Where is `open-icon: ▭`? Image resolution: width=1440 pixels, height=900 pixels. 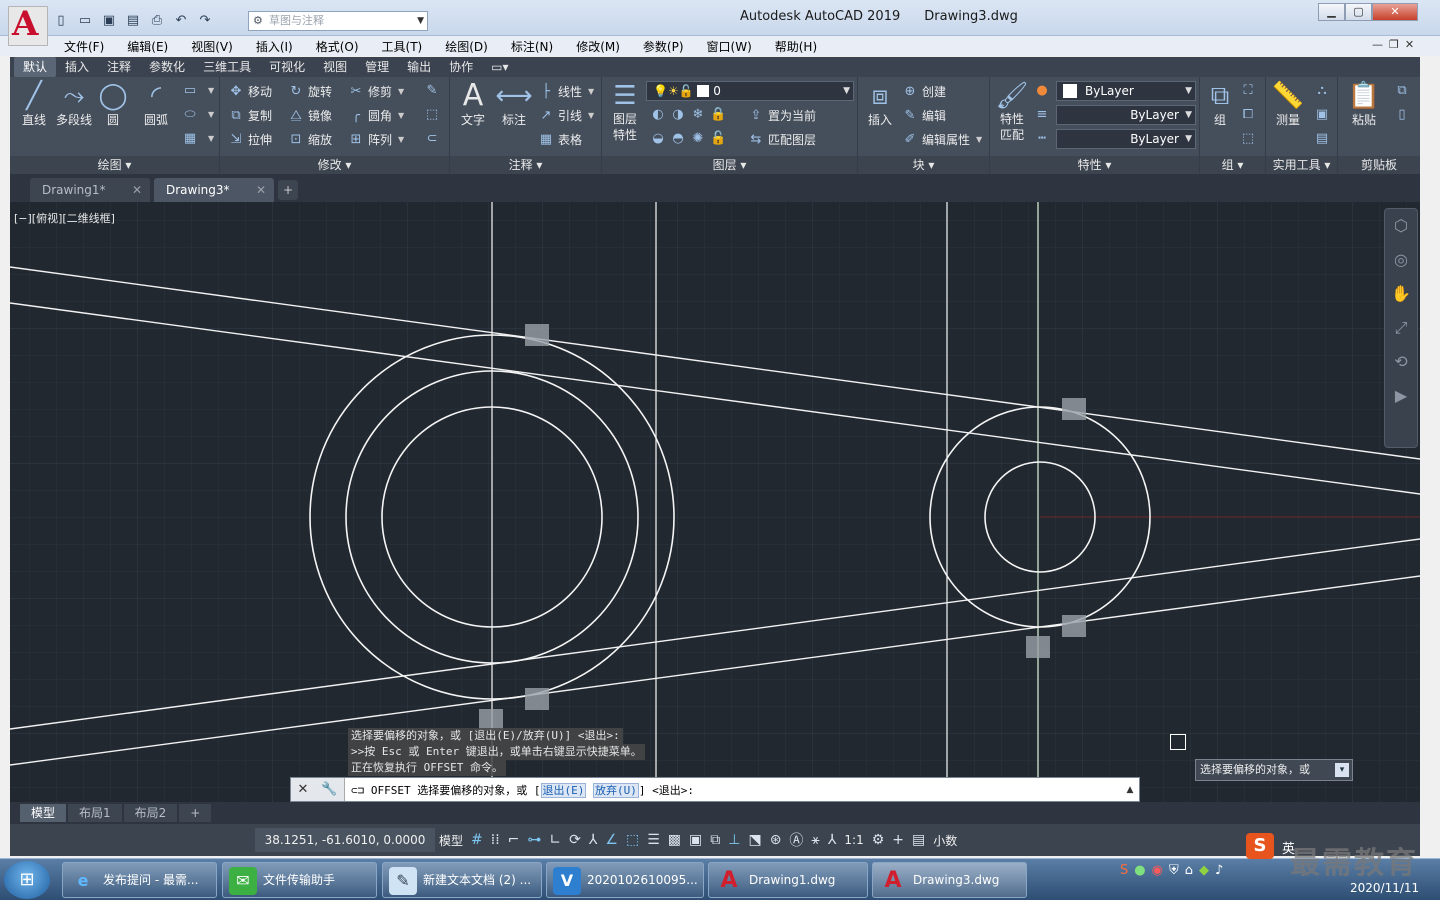
open-icon: ▭ is located at coordinates (85, 21).